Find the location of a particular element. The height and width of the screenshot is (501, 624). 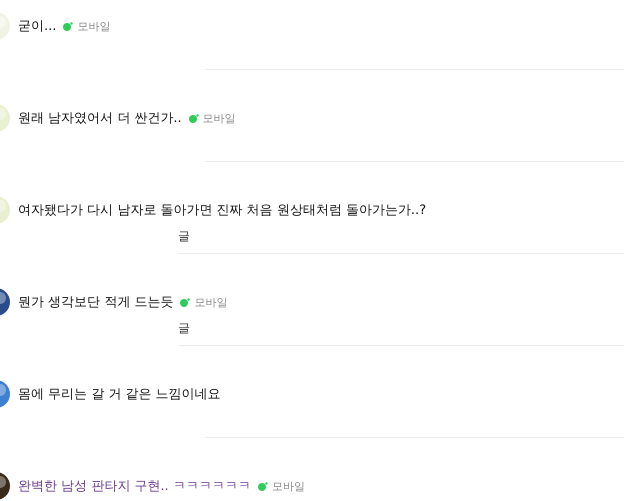

comment-text: 여자됐다가 다시 남자로 돌아가면 진짜 처음 원상태처럼 돌아가는가..? is located at coordinates (222, 210).